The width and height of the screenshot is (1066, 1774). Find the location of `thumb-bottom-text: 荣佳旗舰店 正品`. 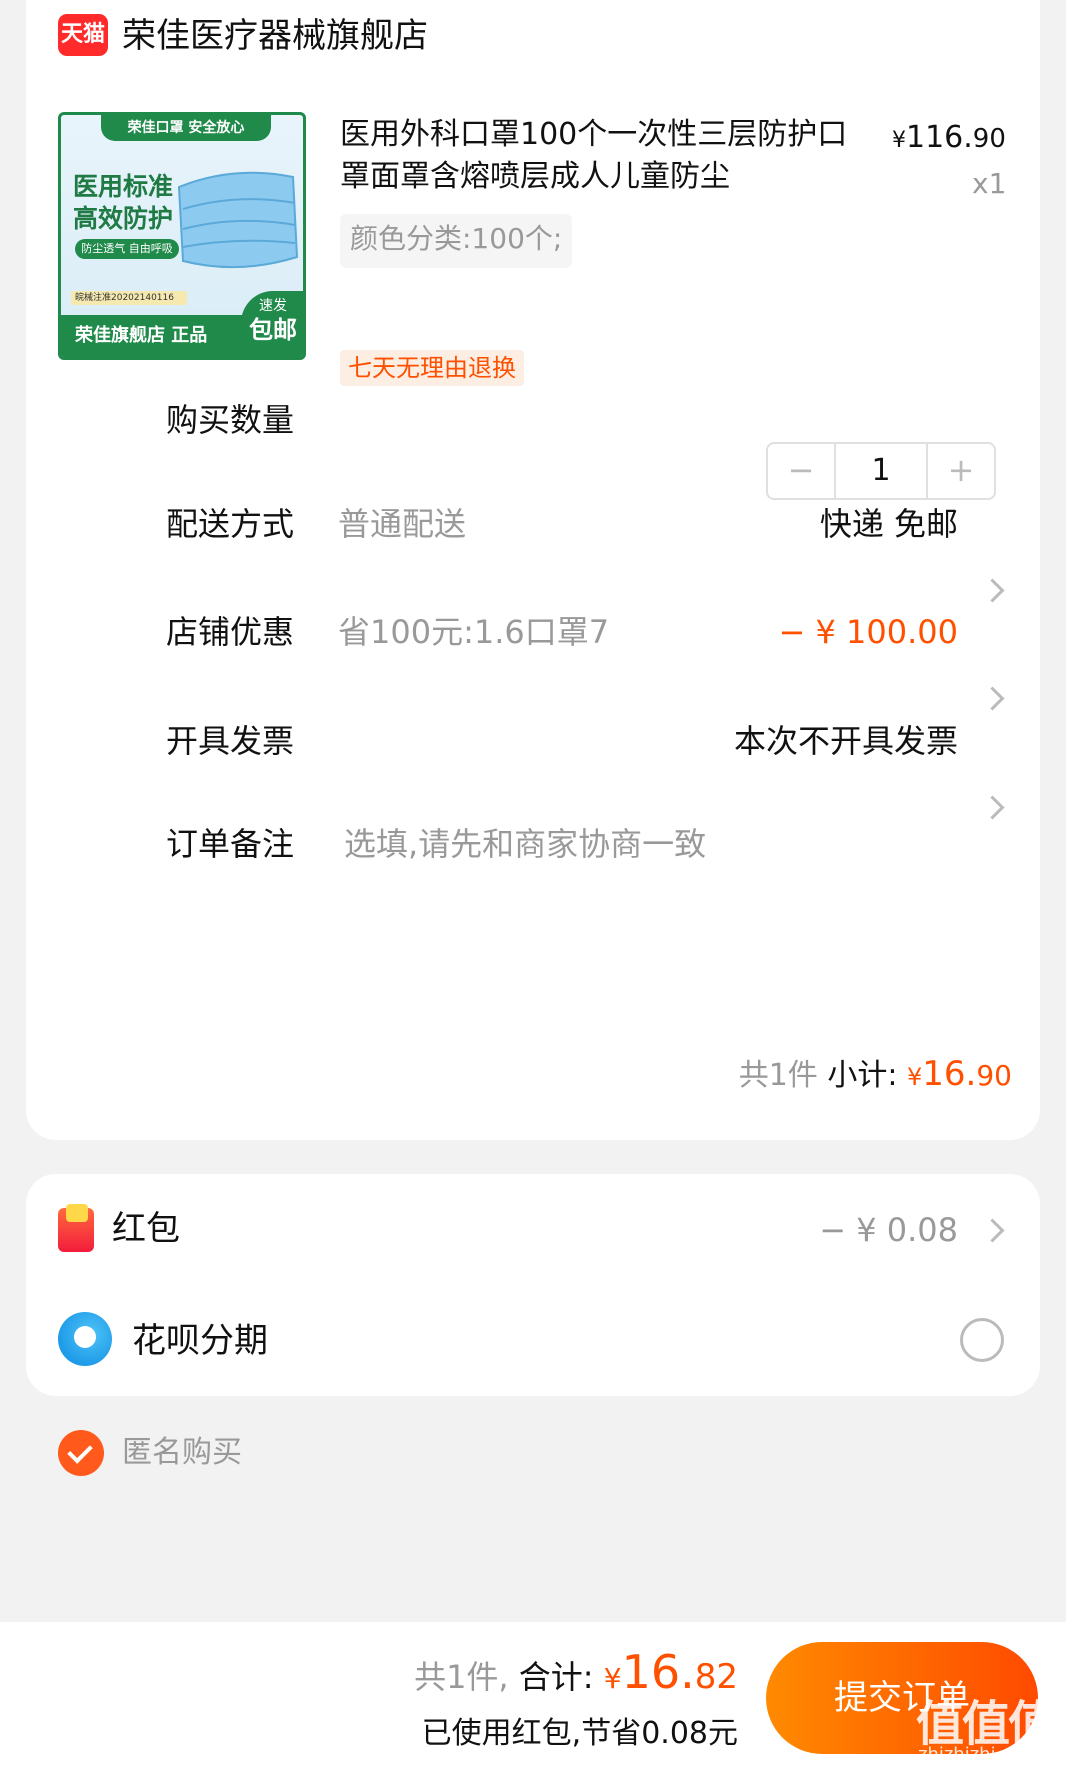

thumb-bottom-text: 荣佳旗舰店 正品 is located at coordinates (141, 335).